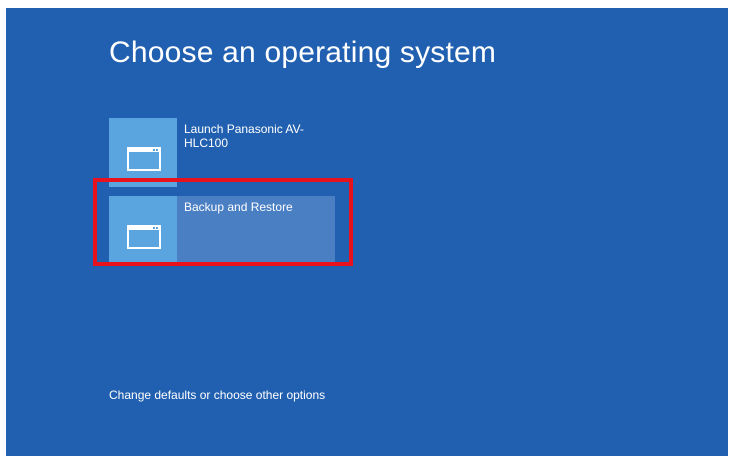 This screenshot has width=736, height=464. Describe the element at coordinates (303, 52) in the screenshot. I see `page-title: Choose an operating system` at that location.